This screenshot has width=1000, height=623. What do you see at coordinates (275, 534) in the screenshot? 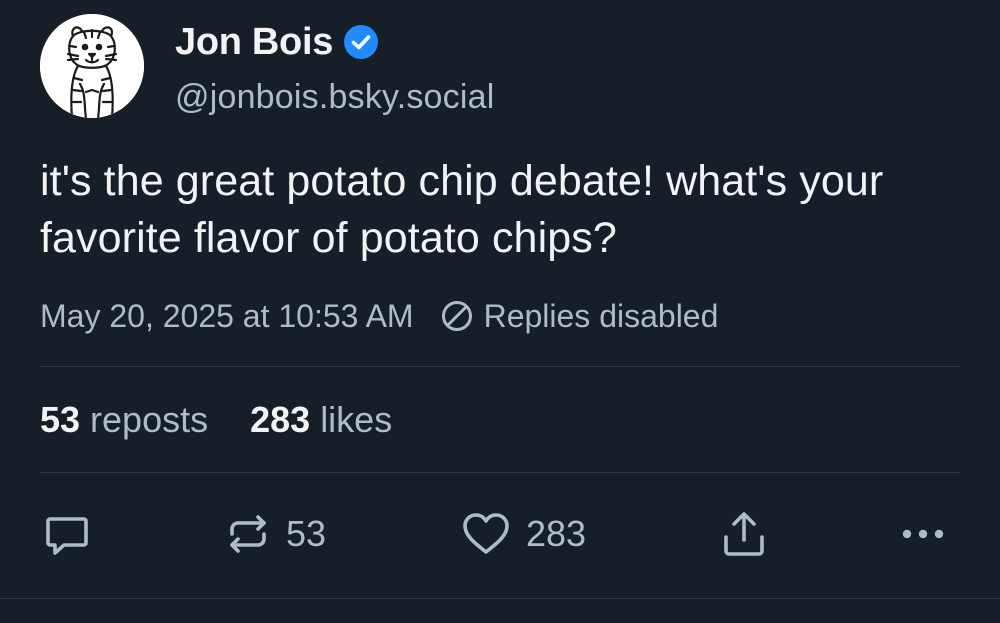
I see `repost-button: 53` at bounding box center [275, 534].